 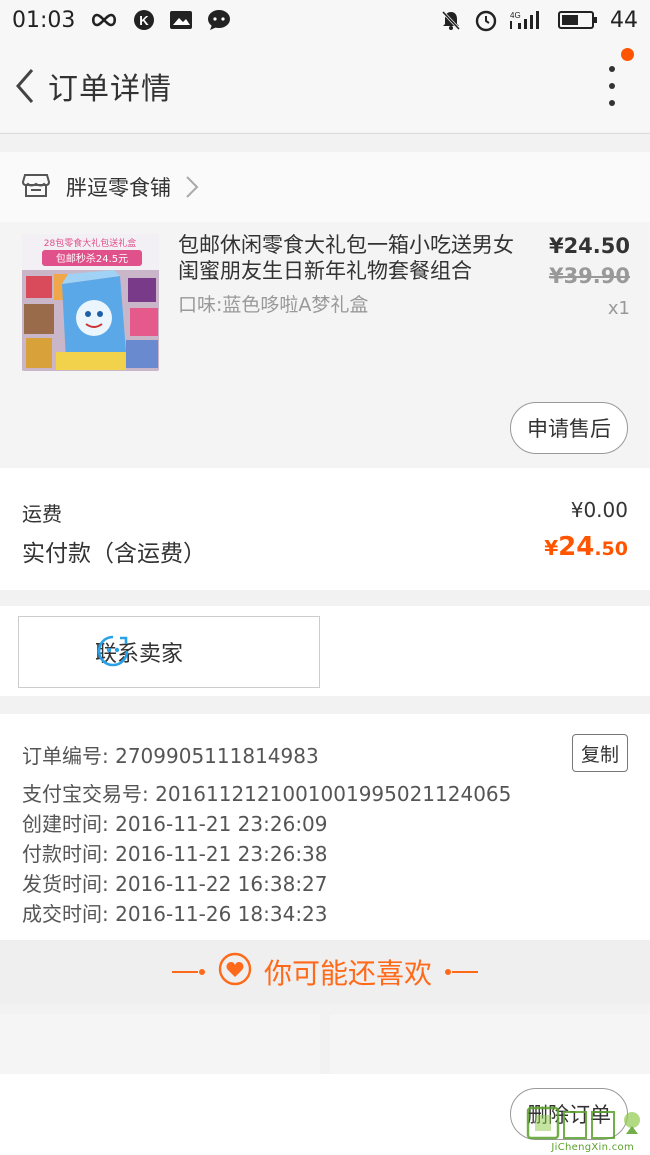 I want to click on copy-order-number-button: 复制, so click(x=600, y=753).